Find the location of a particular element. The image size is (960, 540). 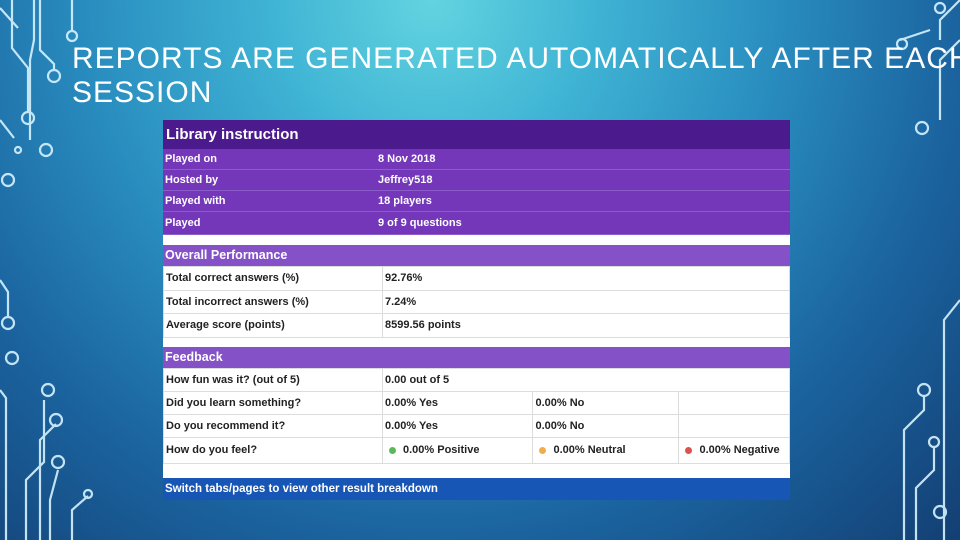

meta-label: Played on is located at coordinates (269, 159).